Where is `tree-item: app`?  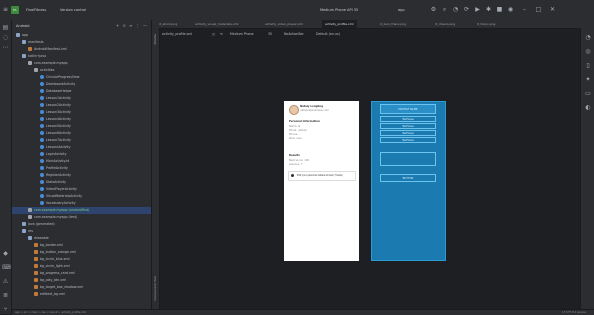 tree-item: app is located at coordinates (81, 35).